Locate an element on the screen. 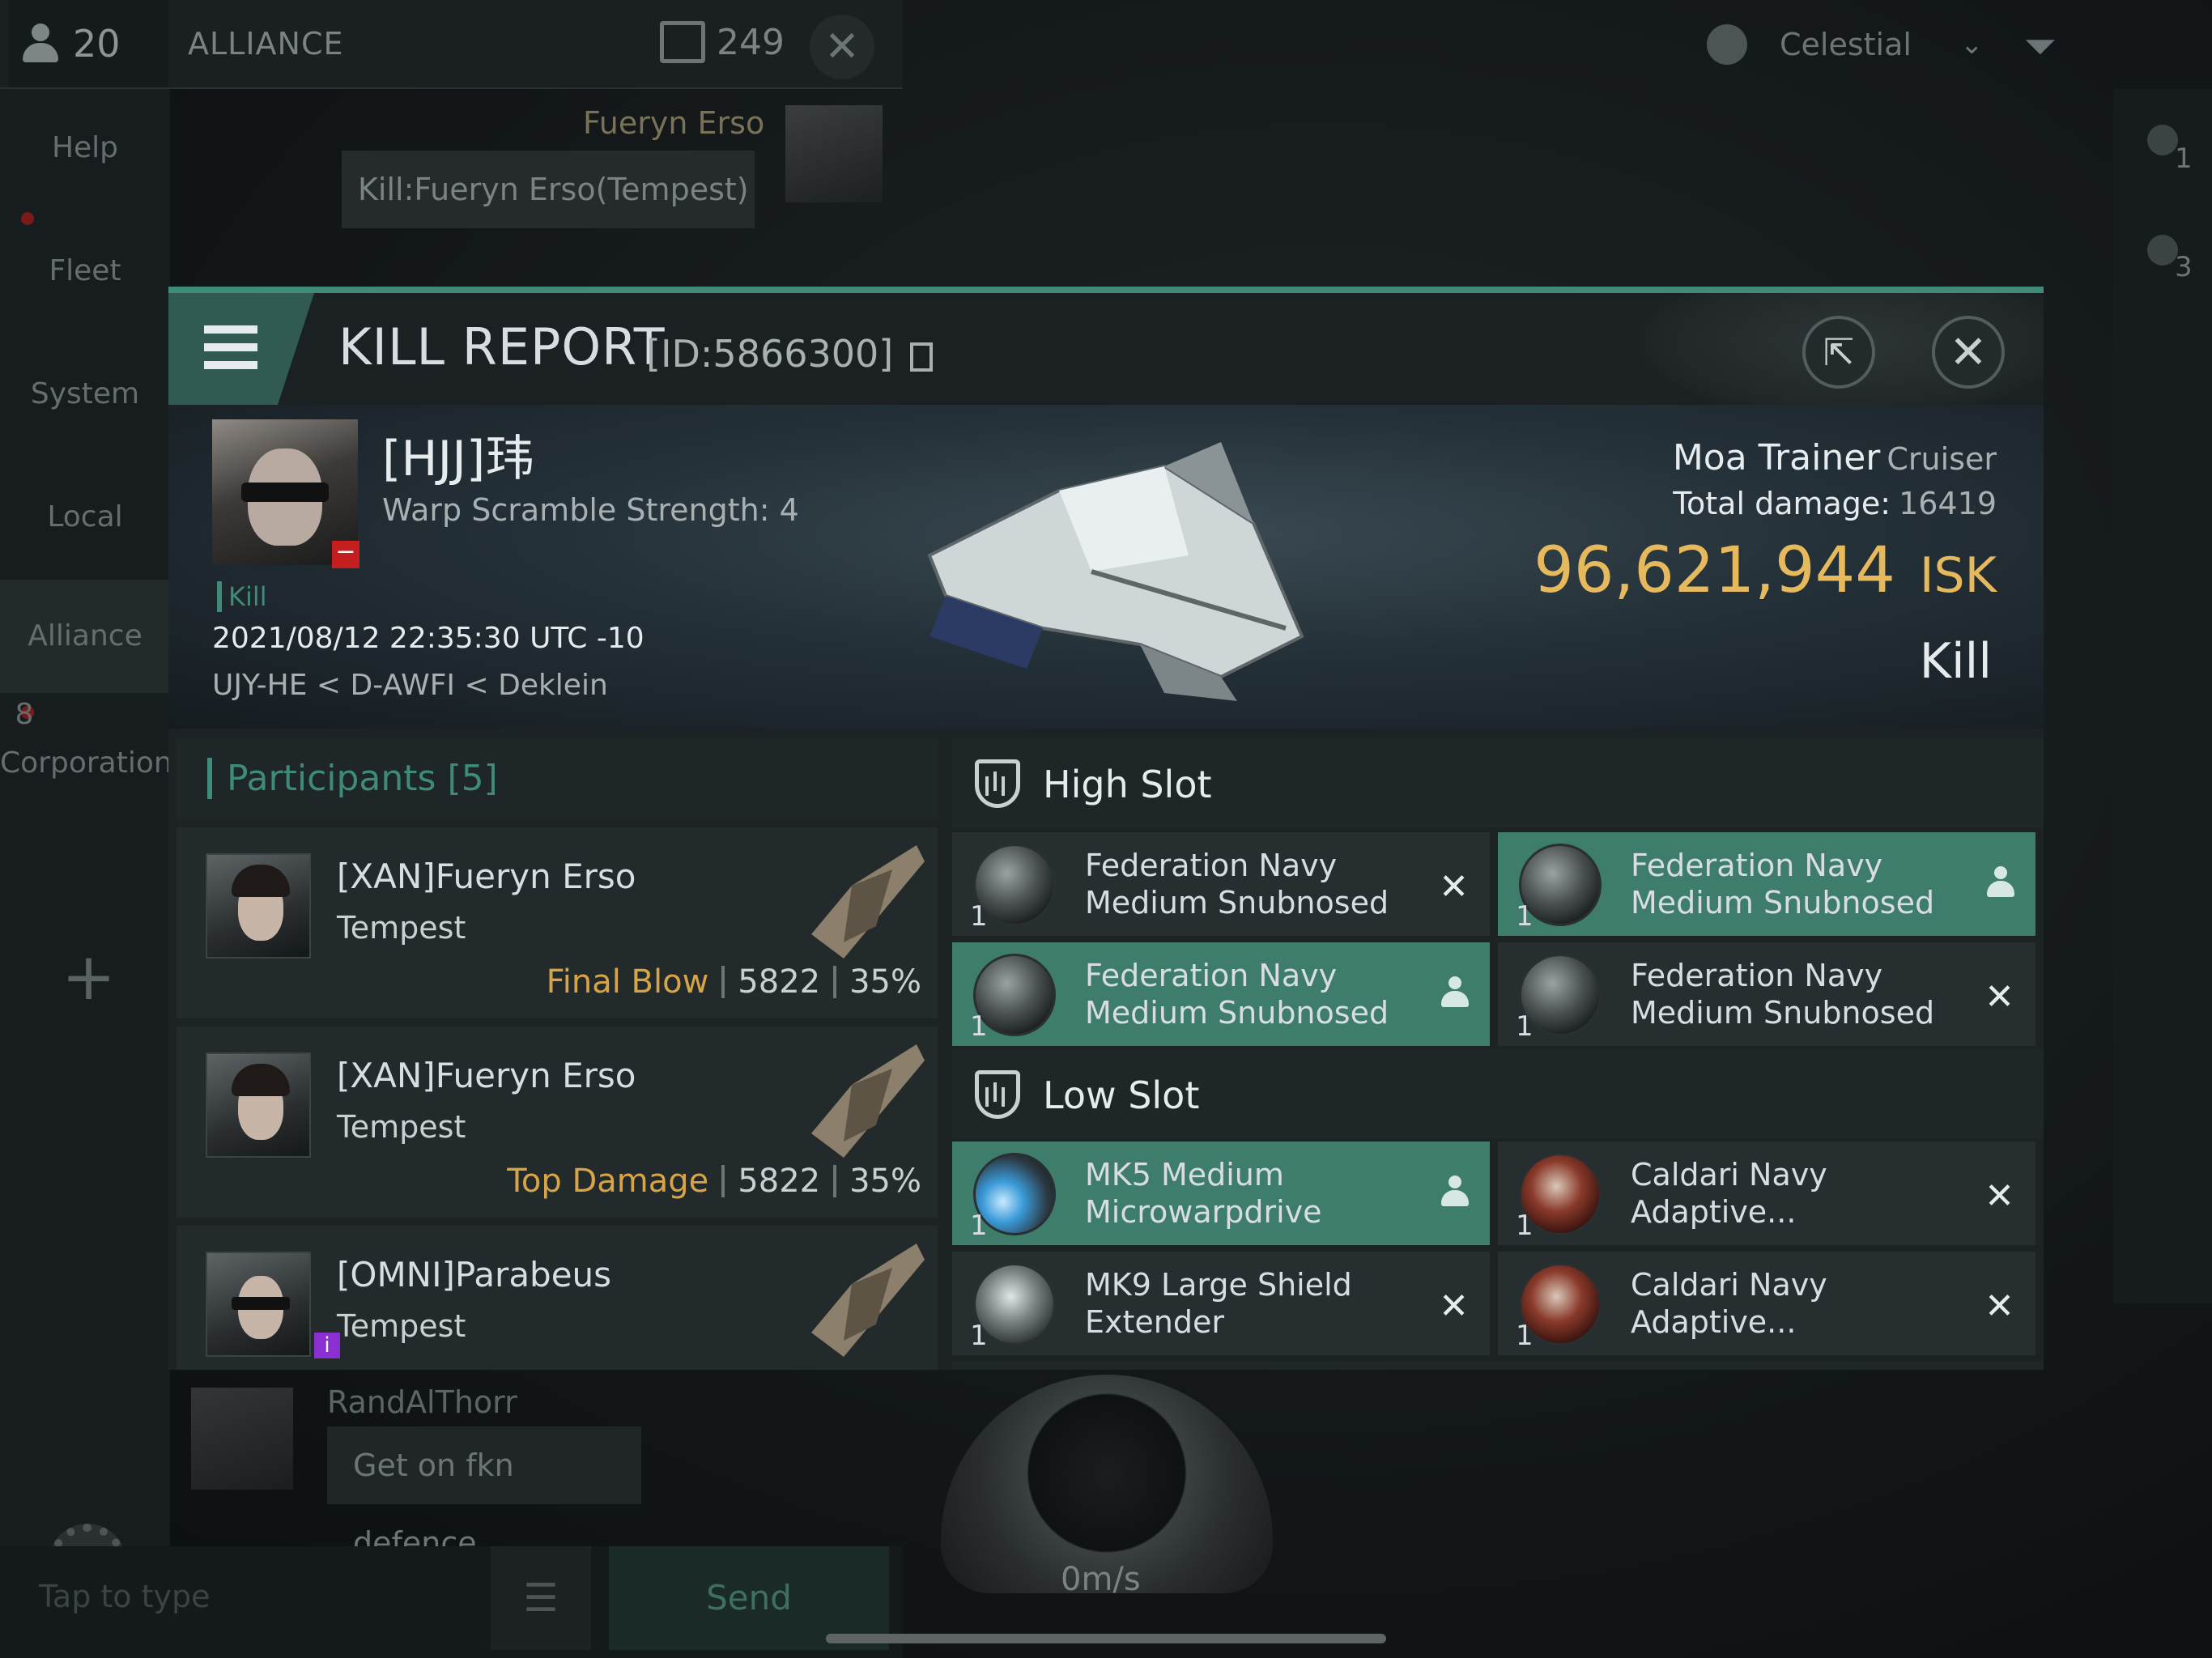  module-name-line1: MK5 Medium is located at coordinates (1185, 1174).